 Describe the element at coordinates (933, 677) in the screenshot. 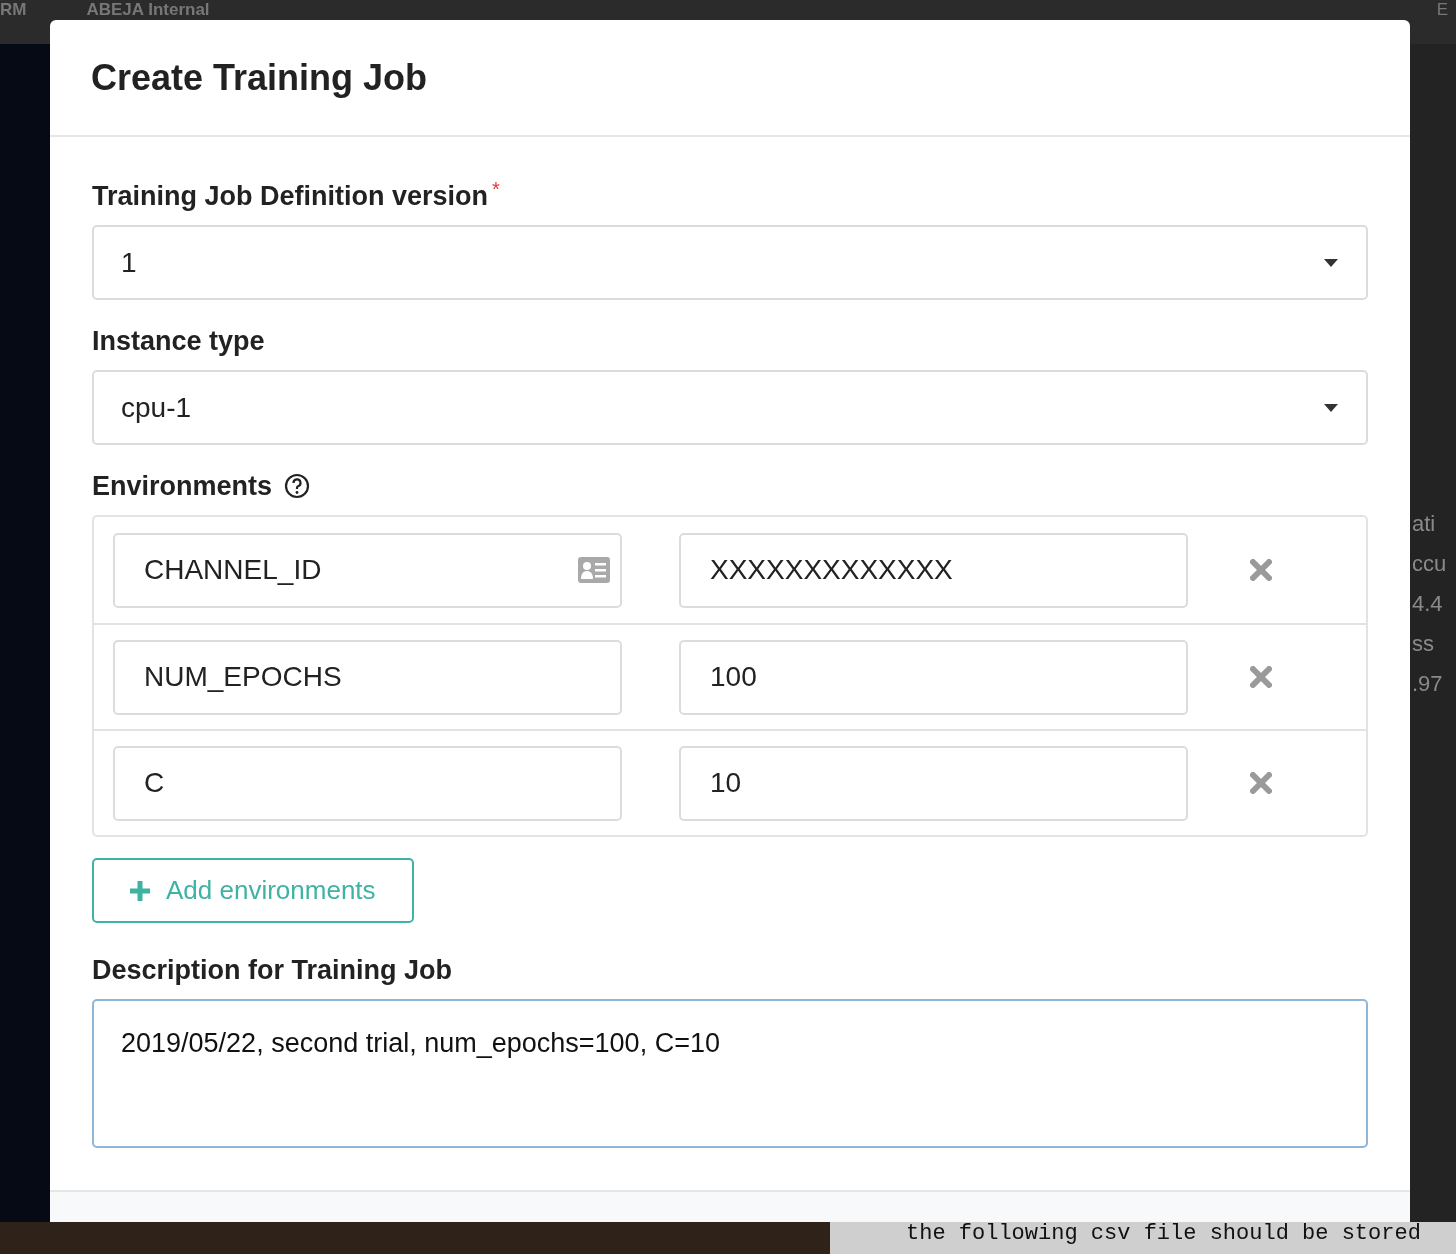

I see `value-input: 100` at that location.